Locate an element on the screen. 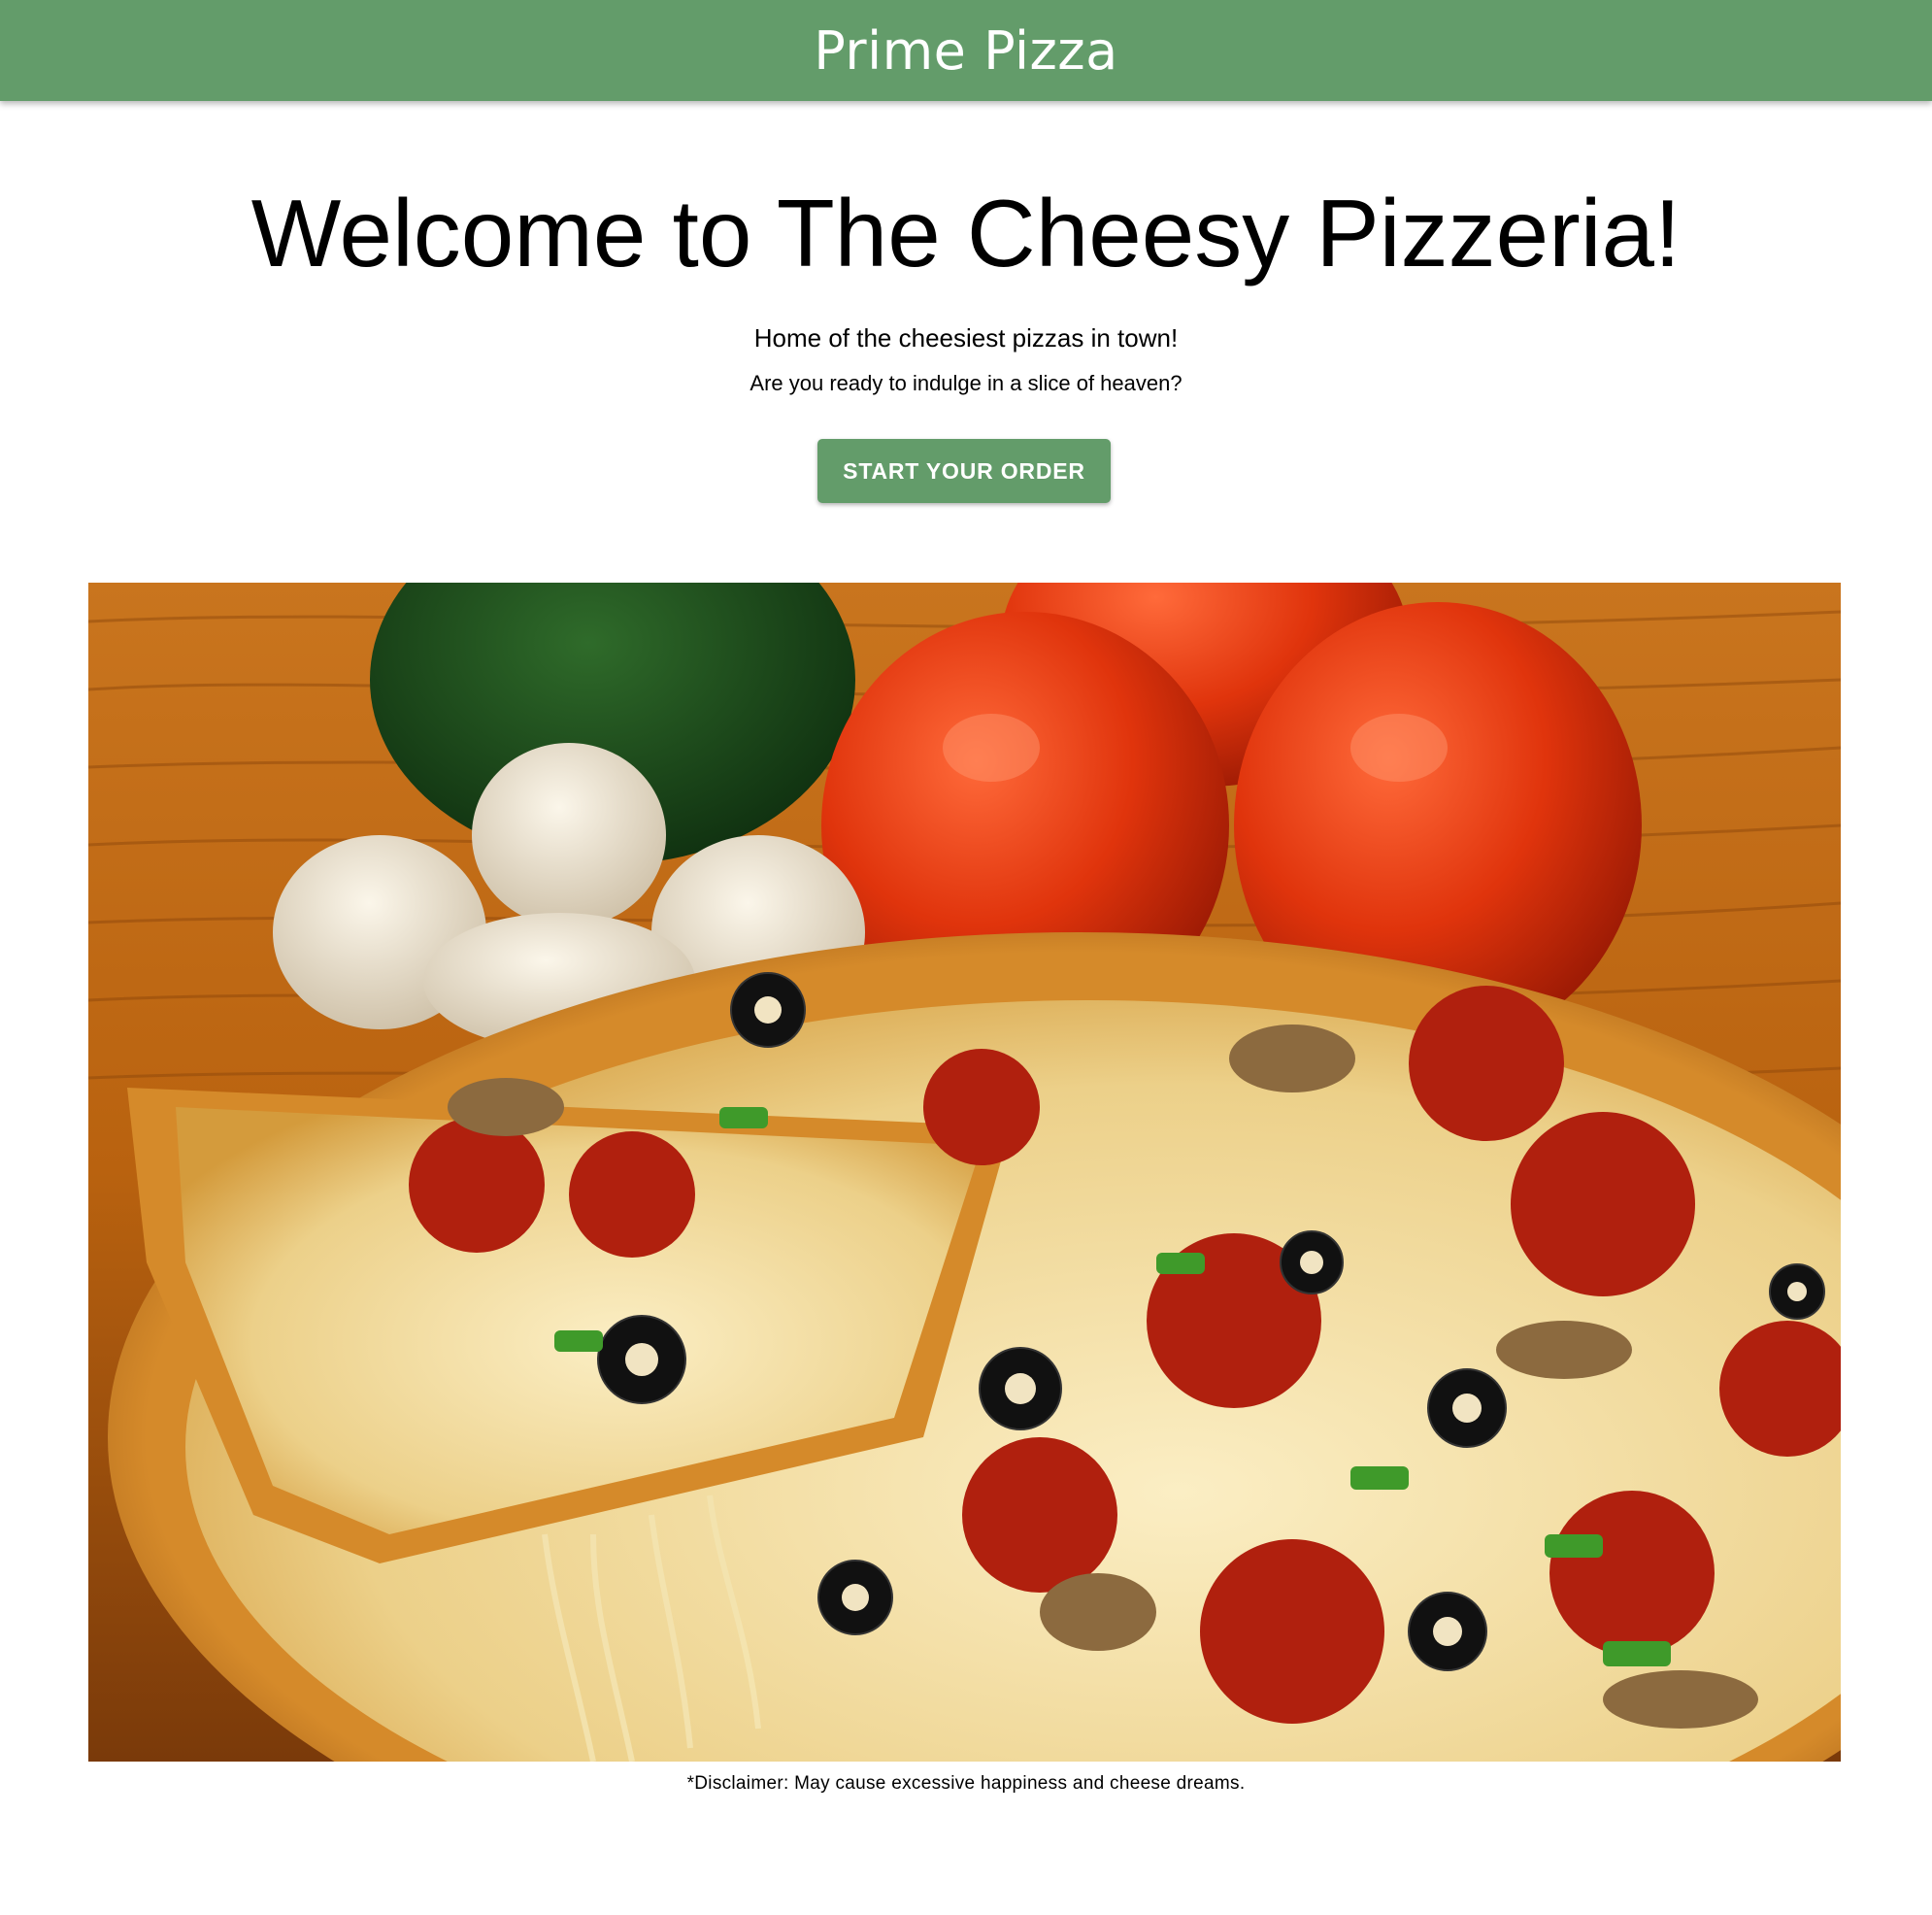 This screenshot has width=1932, height=1915. app-title: Prime Pizza is located at coordinates (966, 51).